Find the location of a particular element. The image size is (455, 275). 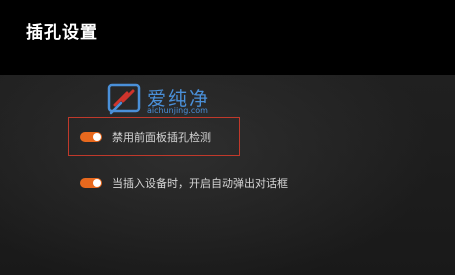

watermark: 爱纯净 aichunjing.com is located at coordinates (172, 100).